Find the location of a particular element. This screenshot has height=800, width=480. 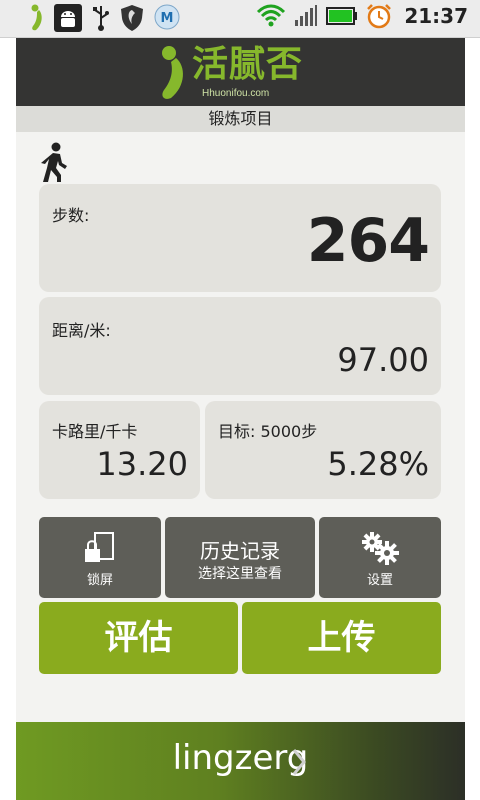

user-bar: lingzerg is located at coordinates (240, 761).